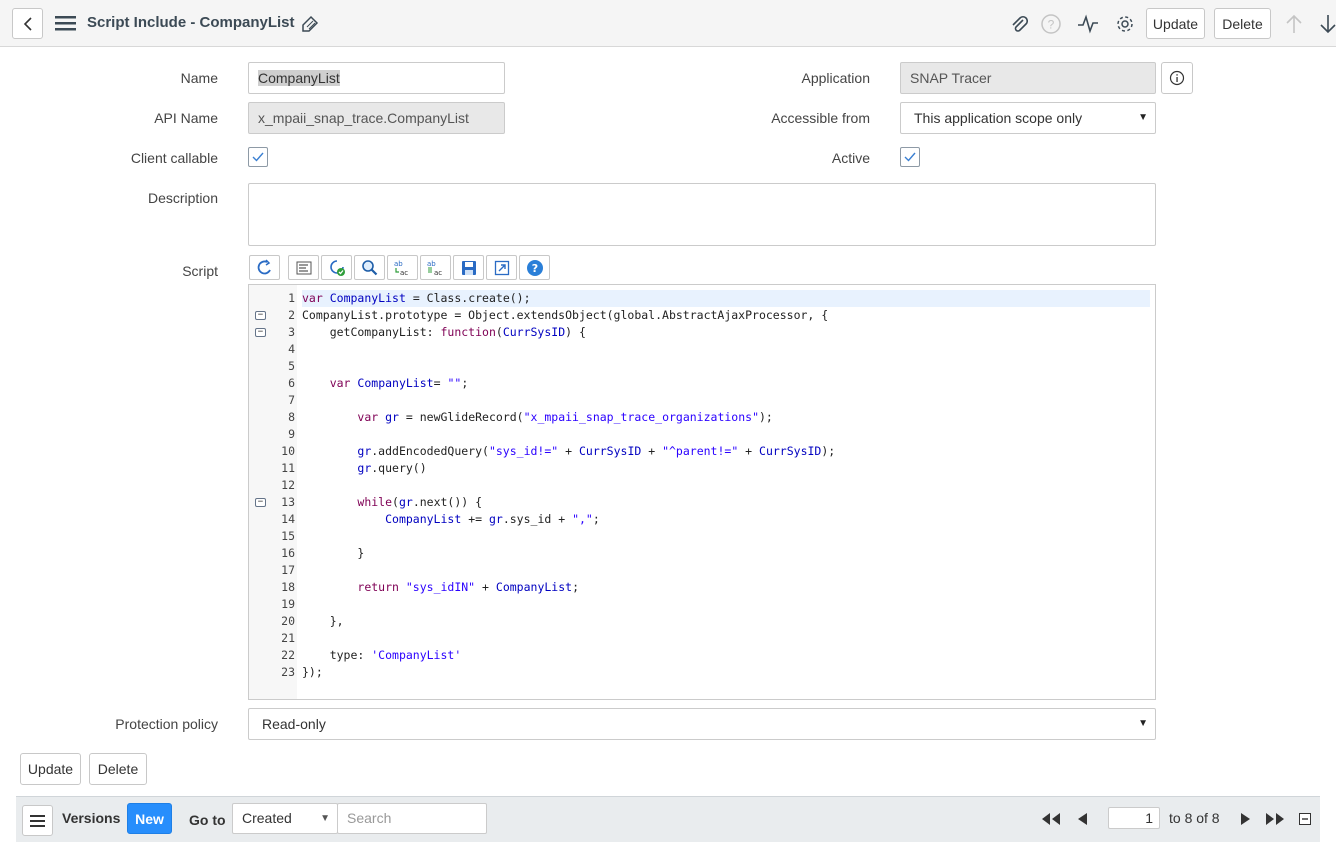 The image size is (1336, 860). I want to click on name-value: CompanyList, so click(299, 78).